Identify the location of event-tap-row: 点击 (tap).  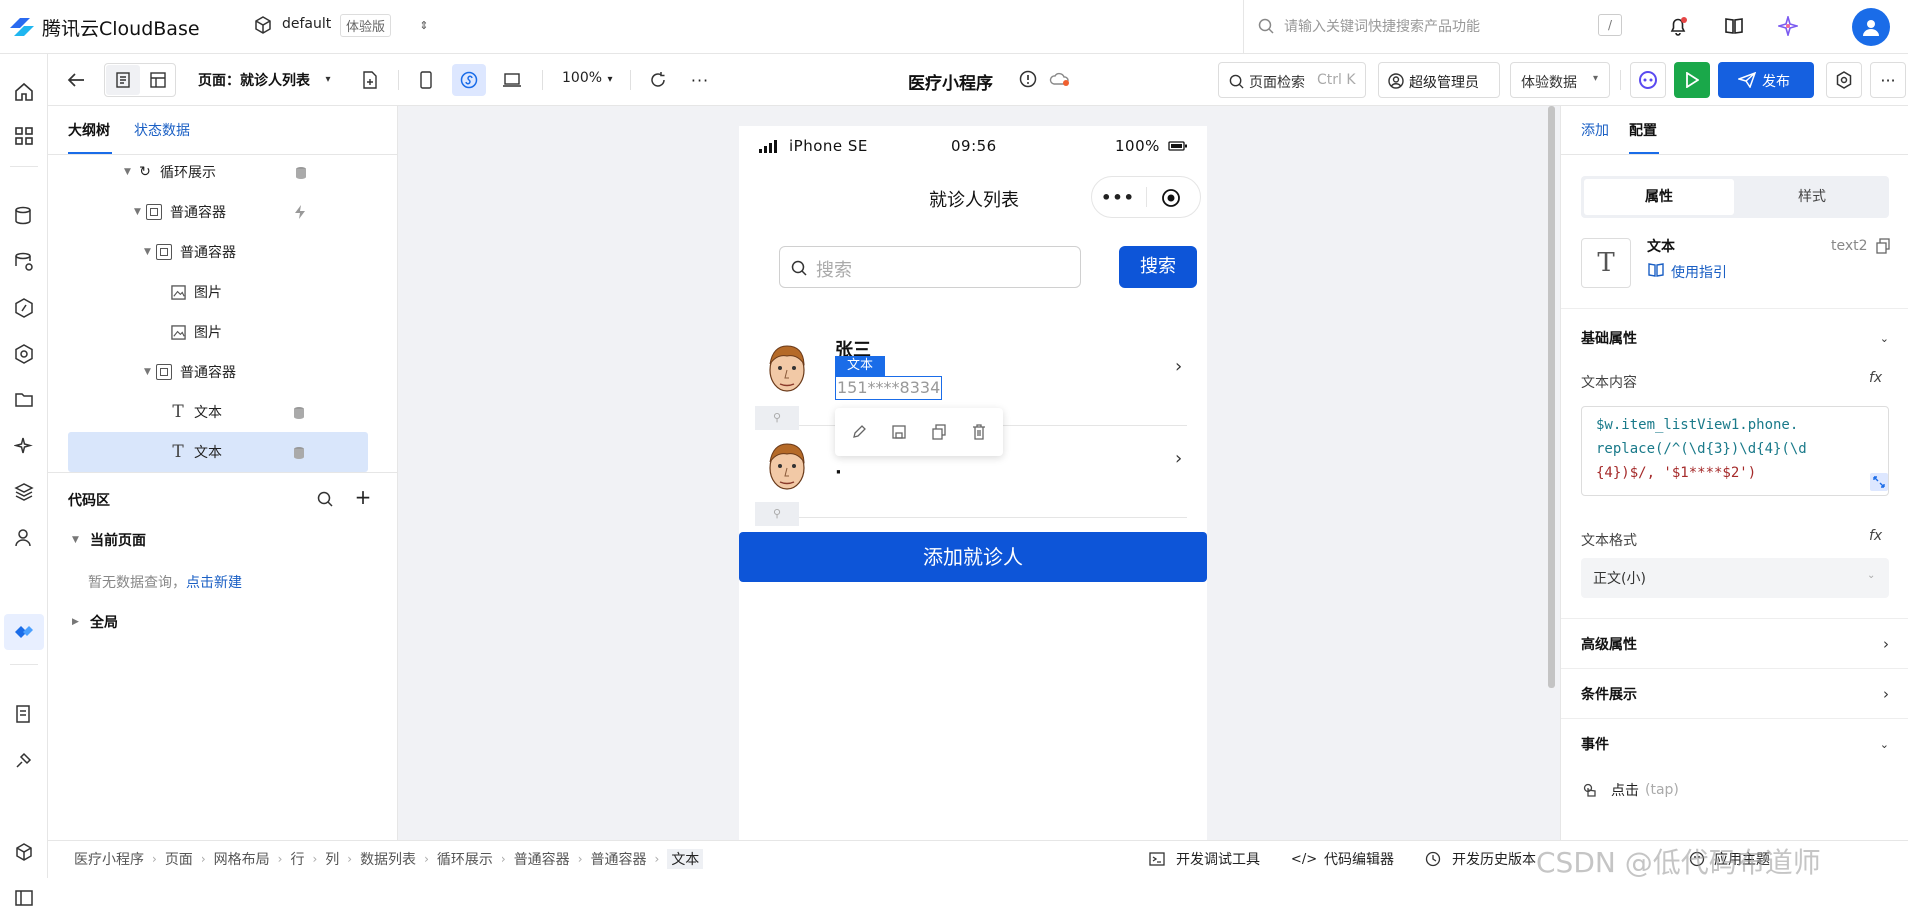
(1630, 790).